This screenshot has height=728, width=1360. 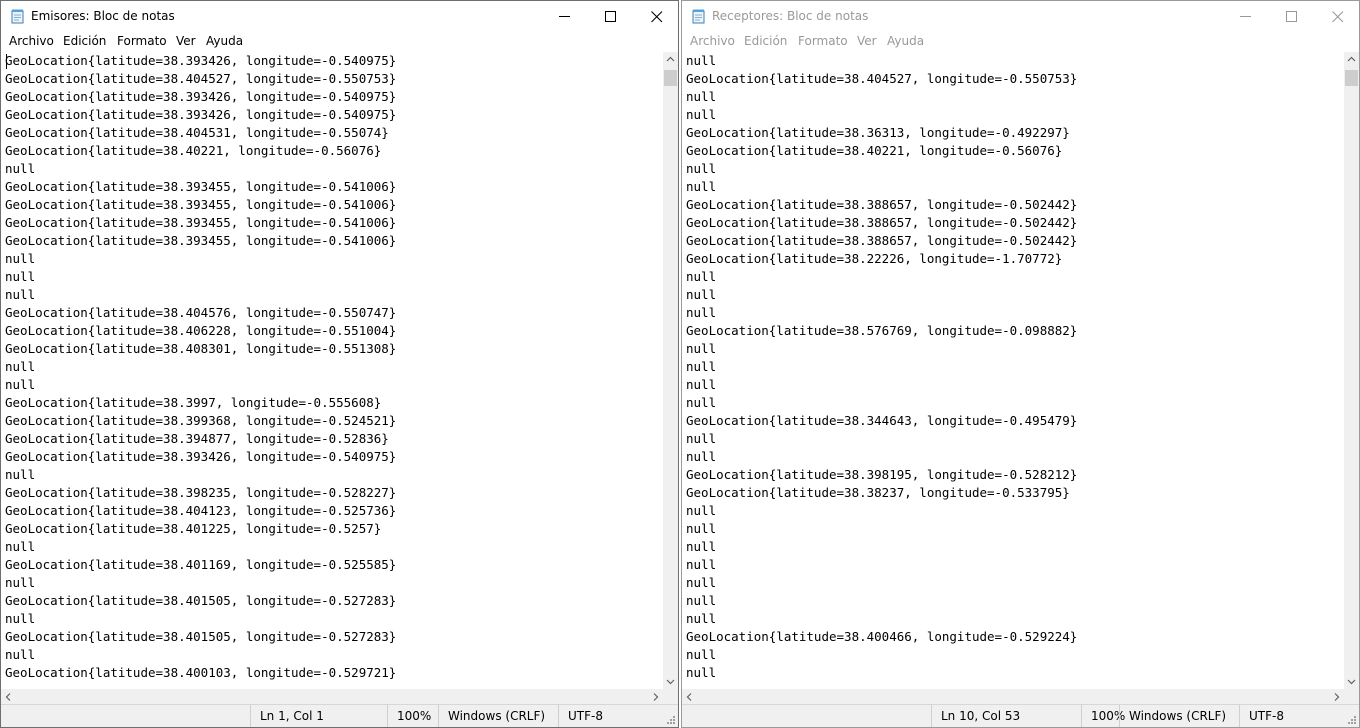 I want to click on status-cursor-position: Ln 10, Col 53, so click(x=975, y=716).